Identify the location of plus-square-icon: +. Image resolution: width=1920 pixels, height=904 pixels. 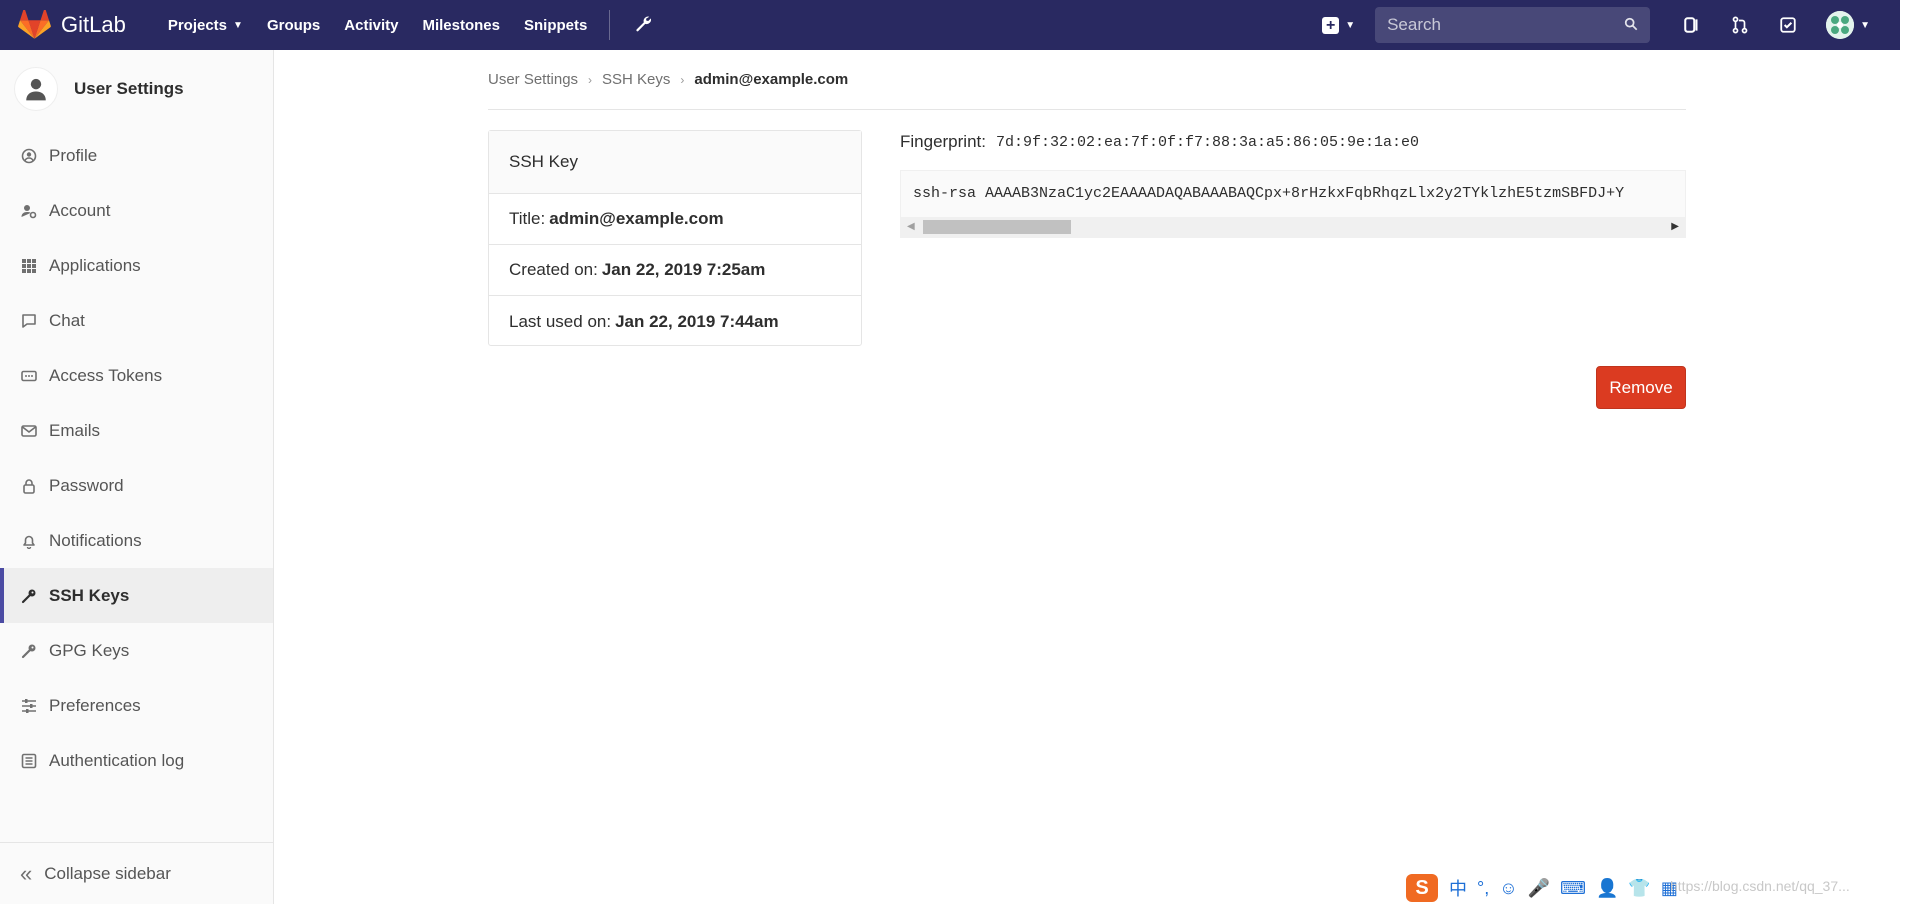
(1331, 25).